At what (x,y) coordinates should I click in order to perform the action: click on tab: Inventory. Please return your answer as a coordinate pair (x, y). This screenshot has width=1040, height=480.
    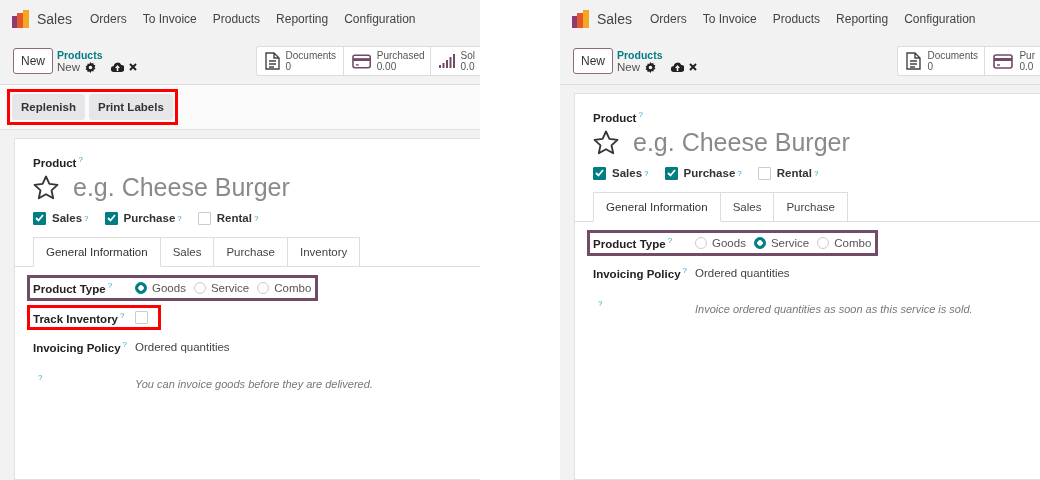
    Looking at the image, I should click on (324, 251).